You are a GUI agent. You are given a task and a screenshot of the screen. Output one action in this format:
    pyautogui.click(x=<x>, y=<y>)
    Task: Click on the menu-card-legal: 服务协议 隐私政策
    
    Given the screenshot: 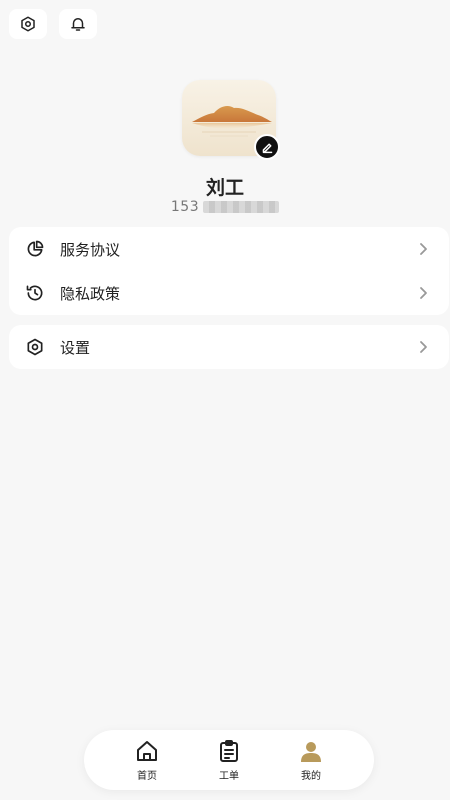 What is the action you would take?
    pyautogui.click(x=229, y=271)
    